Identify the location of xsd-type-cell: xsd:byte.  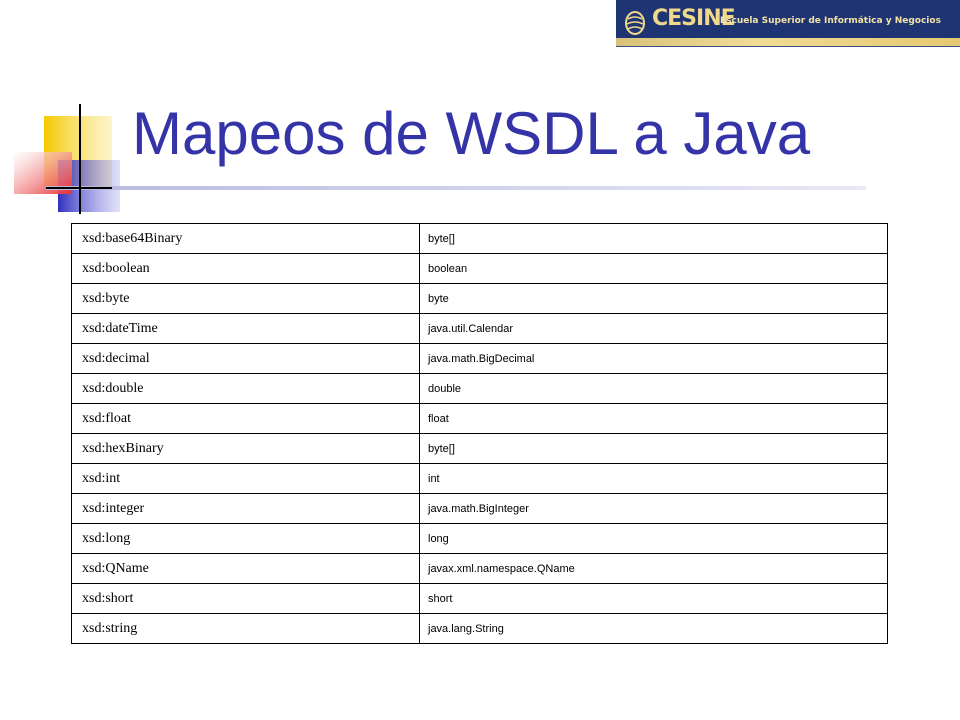
(245, 298).